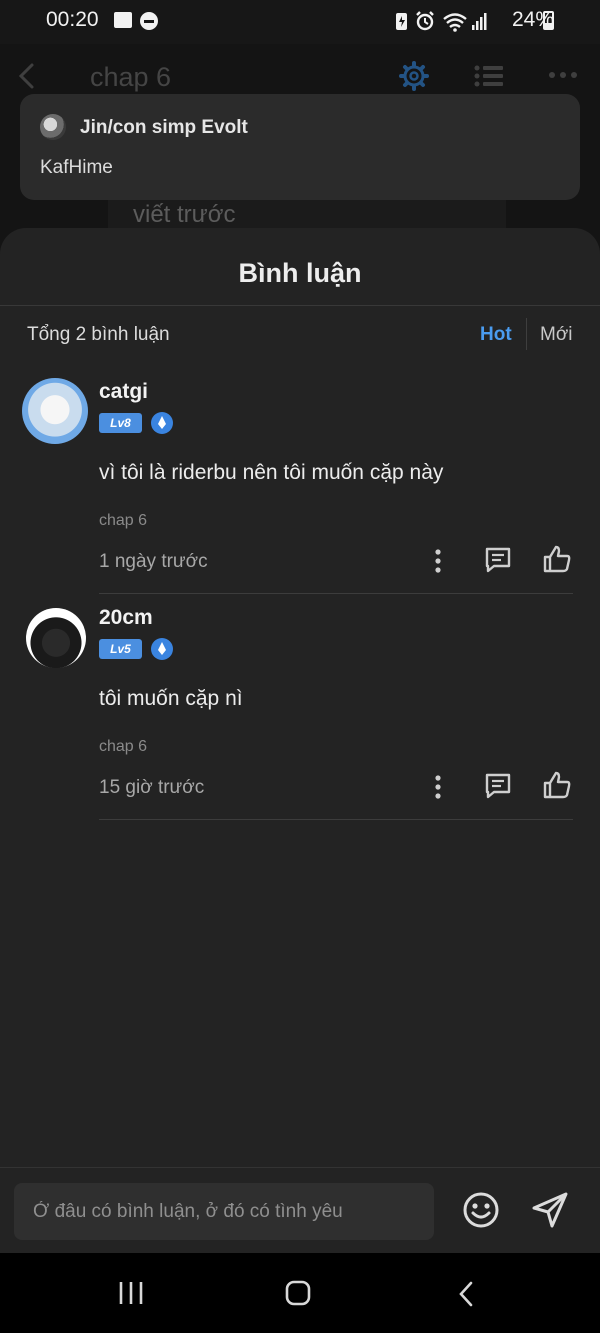  I want to click on popup-user-text: KafHime, so click(76, 167).